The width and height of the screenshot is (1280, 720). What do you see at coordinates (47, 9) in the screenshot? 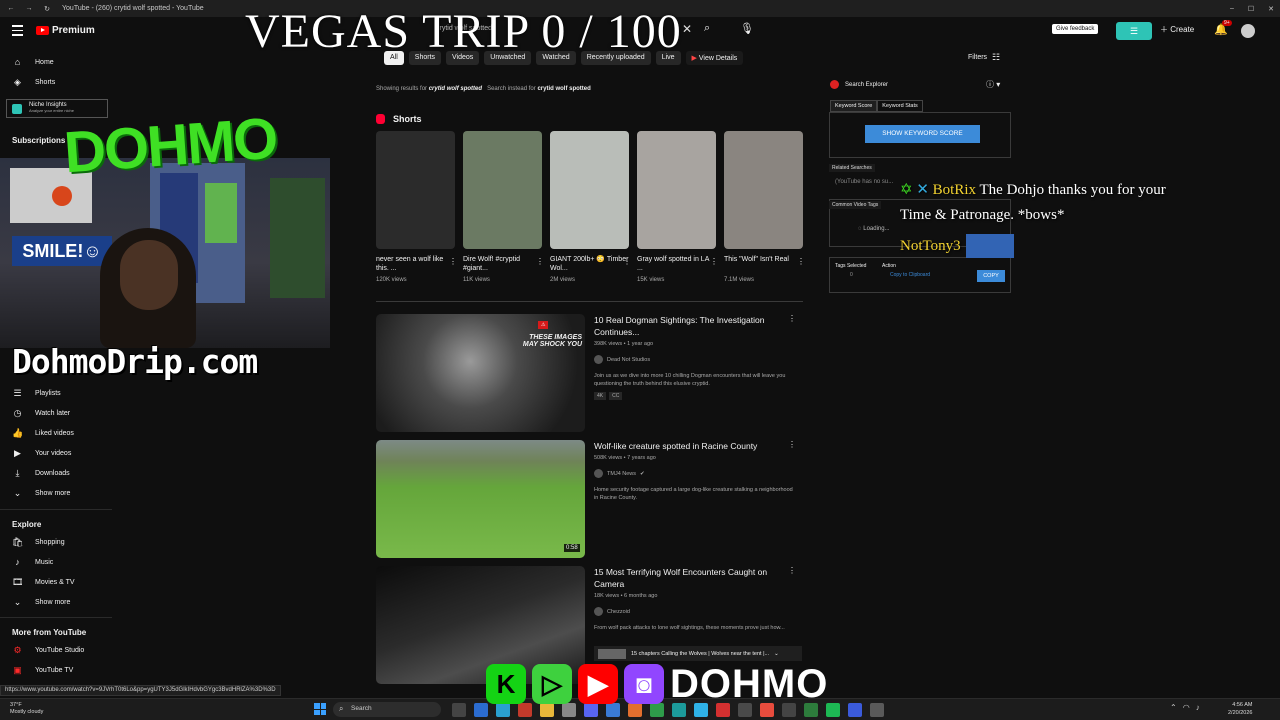
I see `reload-icon: ↻` at bounding box center [47, 9].